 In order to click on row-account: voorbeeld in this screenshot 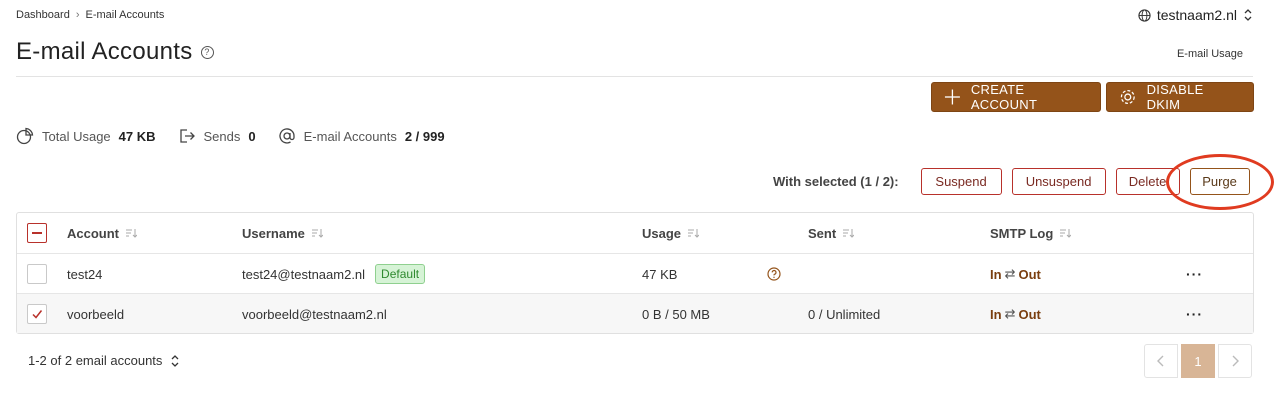, I will do `click(96, 314)`.